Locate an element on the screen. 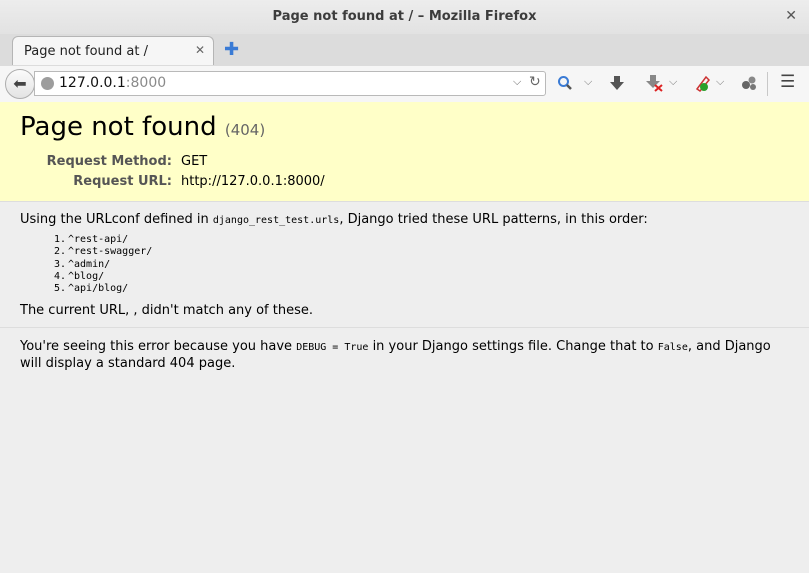 This screenshot has width=809, height=573. plugin-chevron-down-icon: ⌵ is located at coordinates (720, 82).